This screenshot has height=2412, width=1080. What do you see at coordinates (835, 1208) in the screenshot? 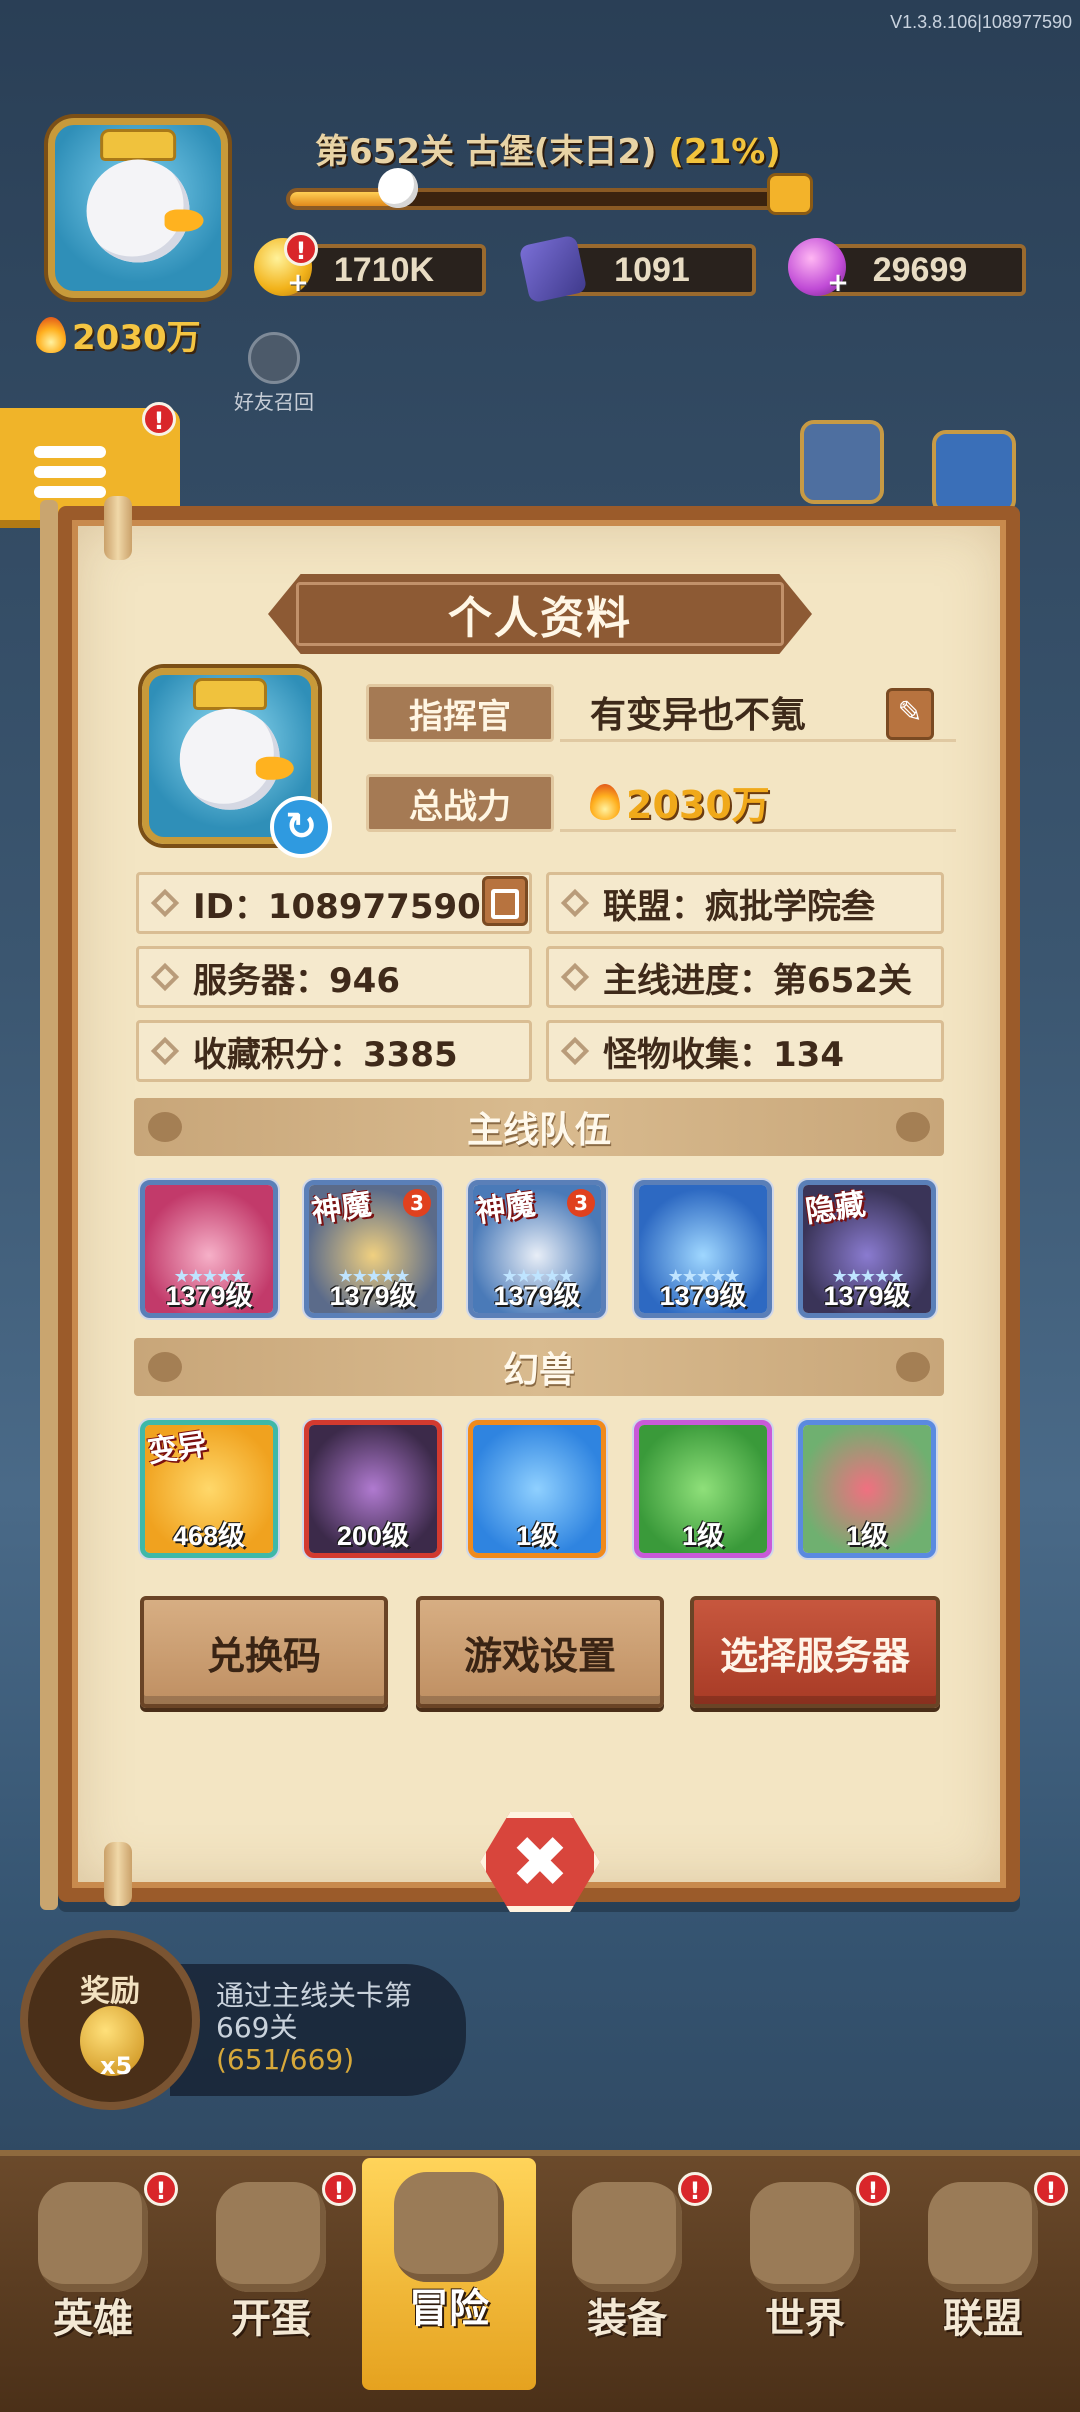
I see `hero-tag: 隐藏` at bounding box center [835, 1208].